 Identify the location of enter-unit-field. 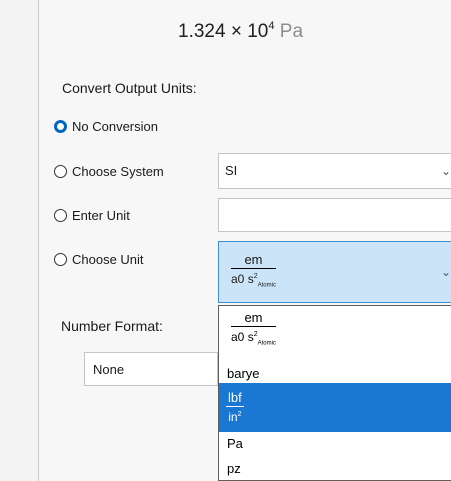
(334, 215).